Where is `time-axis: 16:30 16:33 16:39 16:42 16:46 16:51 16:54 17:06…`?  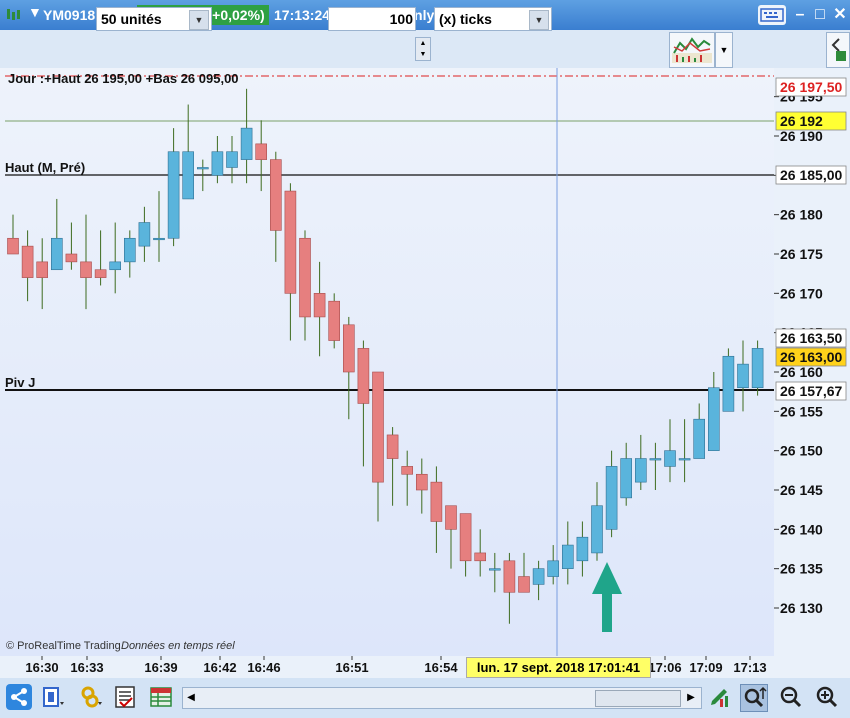 time-axis: 16:30 16:33 16:39 16:42 16:46 16:51 16:54 17:06… is located at coordinates (425, 667).